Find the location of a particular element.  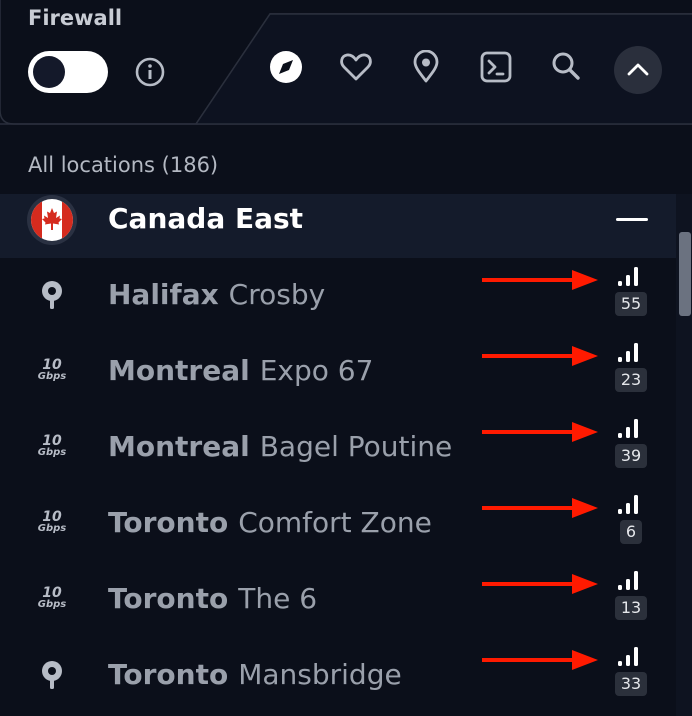

server-load-badge: 33 is located at coordinates (631, 684).